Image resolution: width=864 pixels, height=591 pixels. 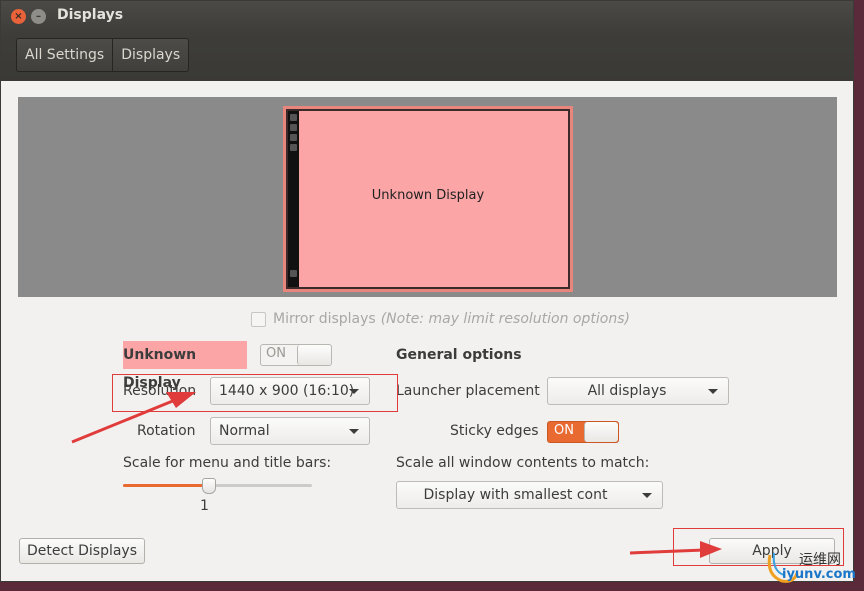 I want to click on watermark-text-domain: iyunv.com, so click(x=819, y=574).